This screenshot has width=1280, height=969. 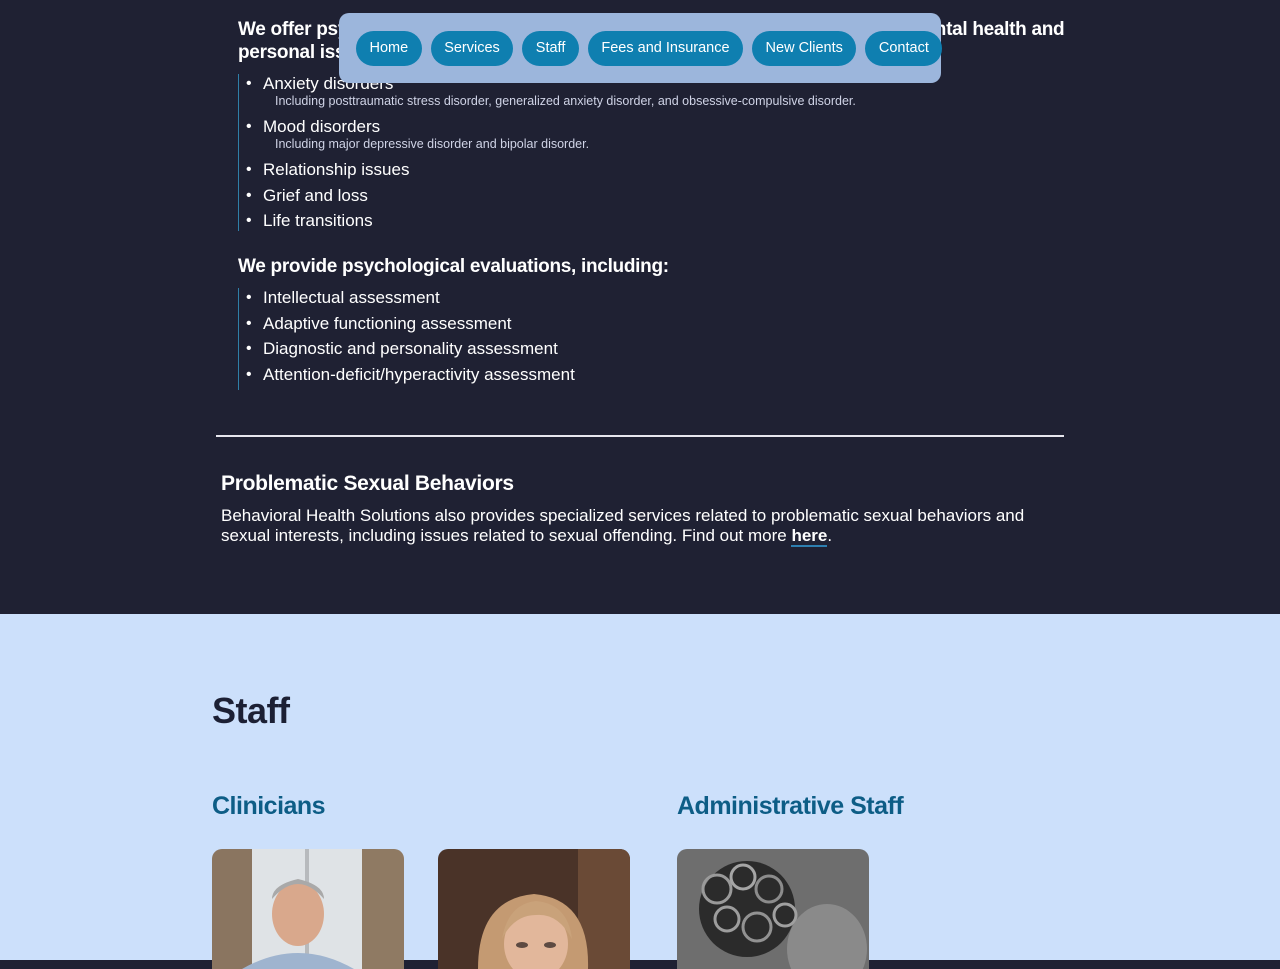 What do you see at coordinates (318, 220) in the screenshot?
I see `condition-label: Life transitions` at bounding box center [318, 220].